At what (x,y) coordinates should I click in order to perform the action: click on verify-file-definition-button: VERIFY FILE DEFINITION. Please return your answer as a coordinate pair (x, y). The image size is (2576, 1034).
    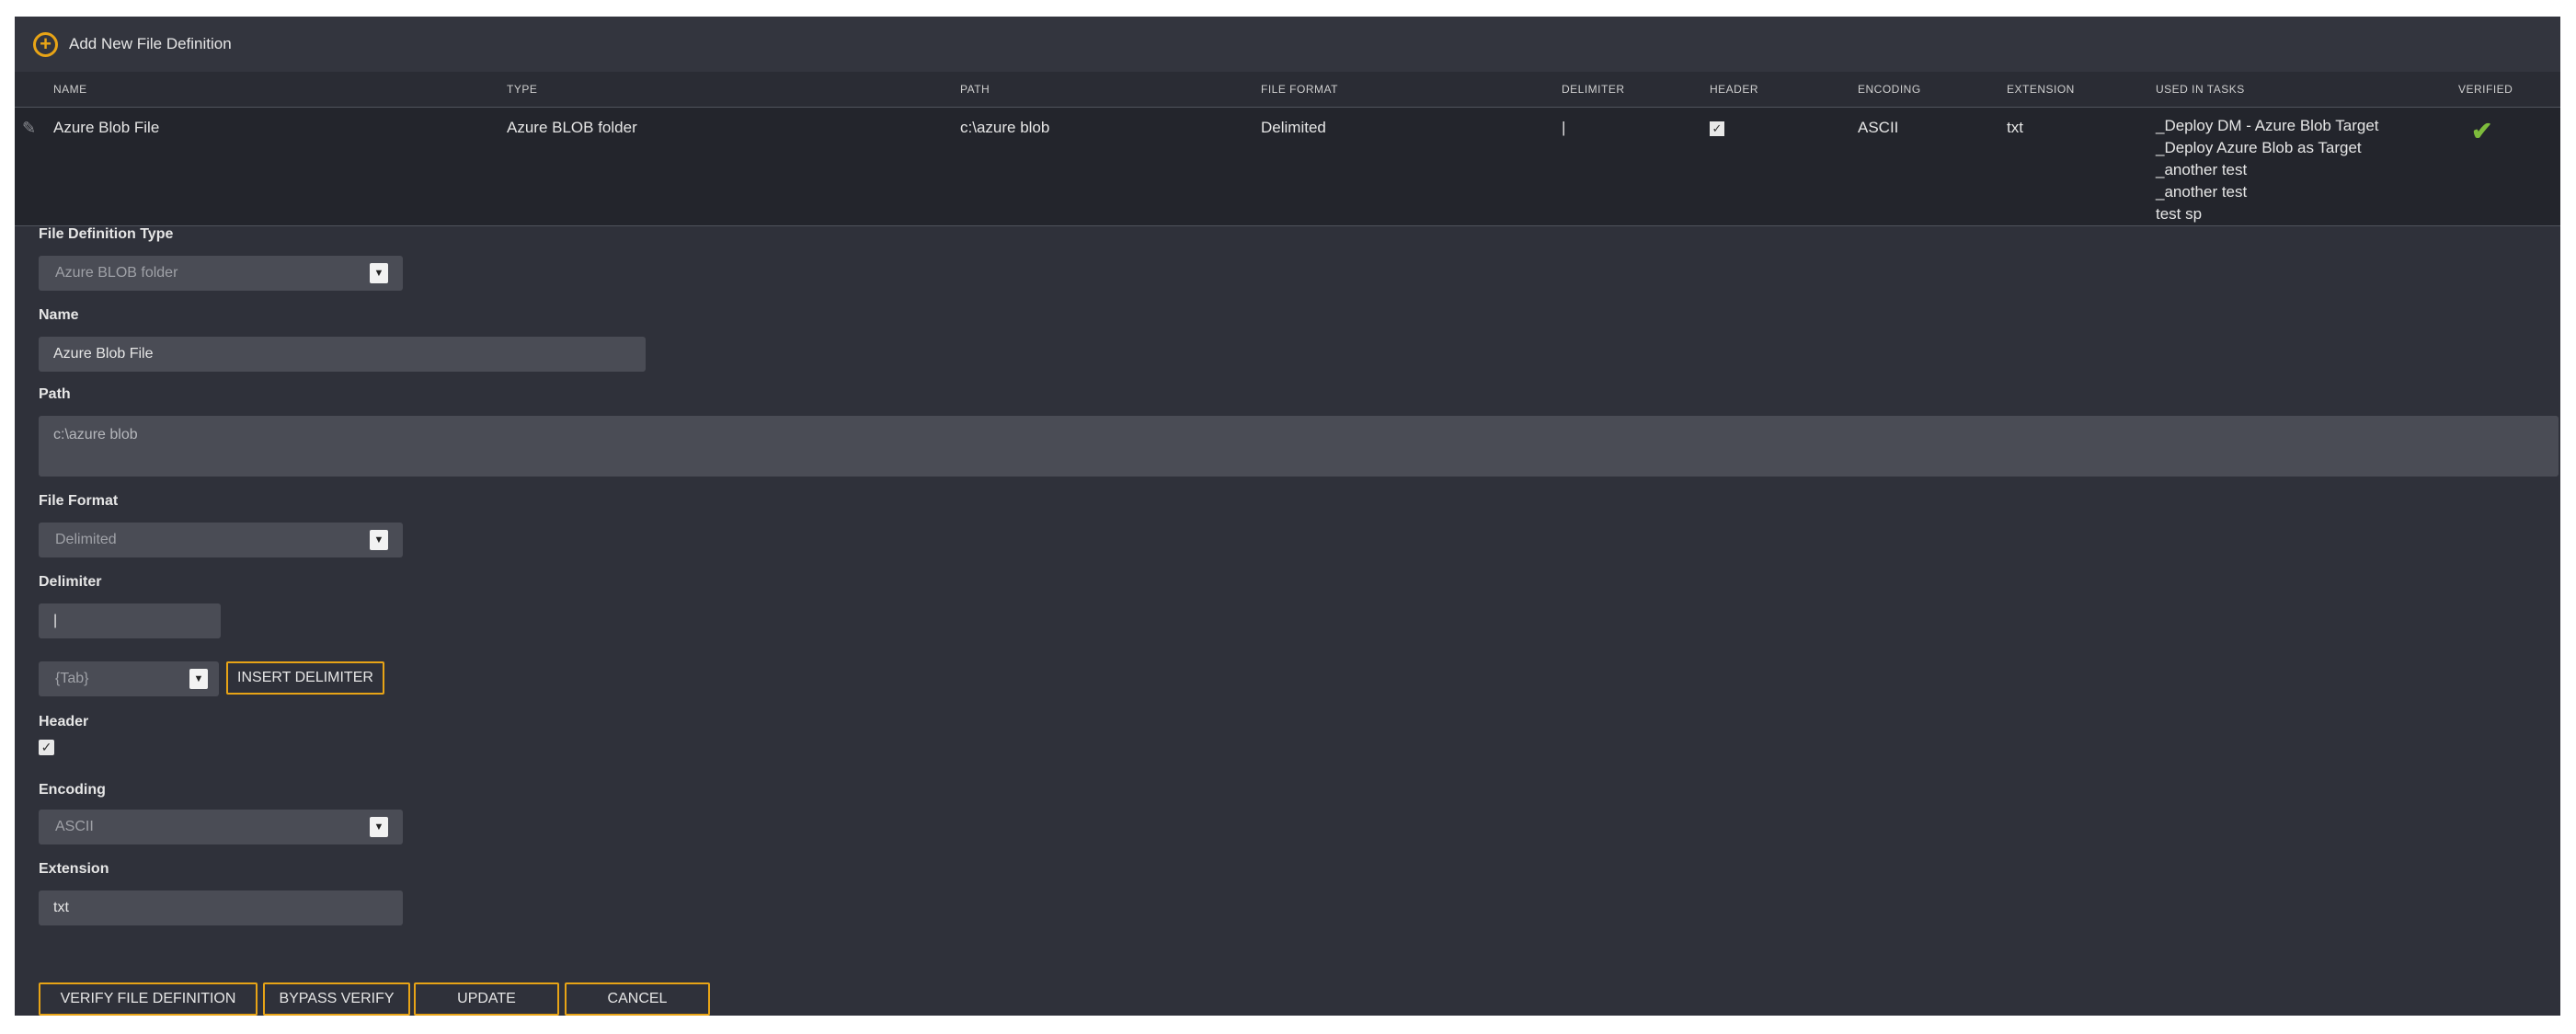
    Looking at the image, I should click on (148, 999).